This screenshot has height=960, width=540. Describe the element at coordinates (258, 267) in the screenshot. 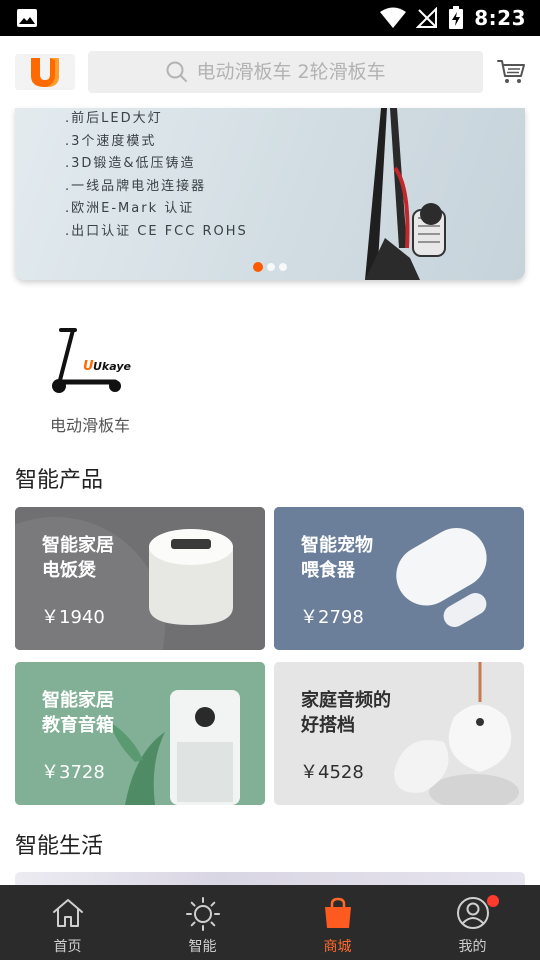

I see `carousel-dot-active` at that location.